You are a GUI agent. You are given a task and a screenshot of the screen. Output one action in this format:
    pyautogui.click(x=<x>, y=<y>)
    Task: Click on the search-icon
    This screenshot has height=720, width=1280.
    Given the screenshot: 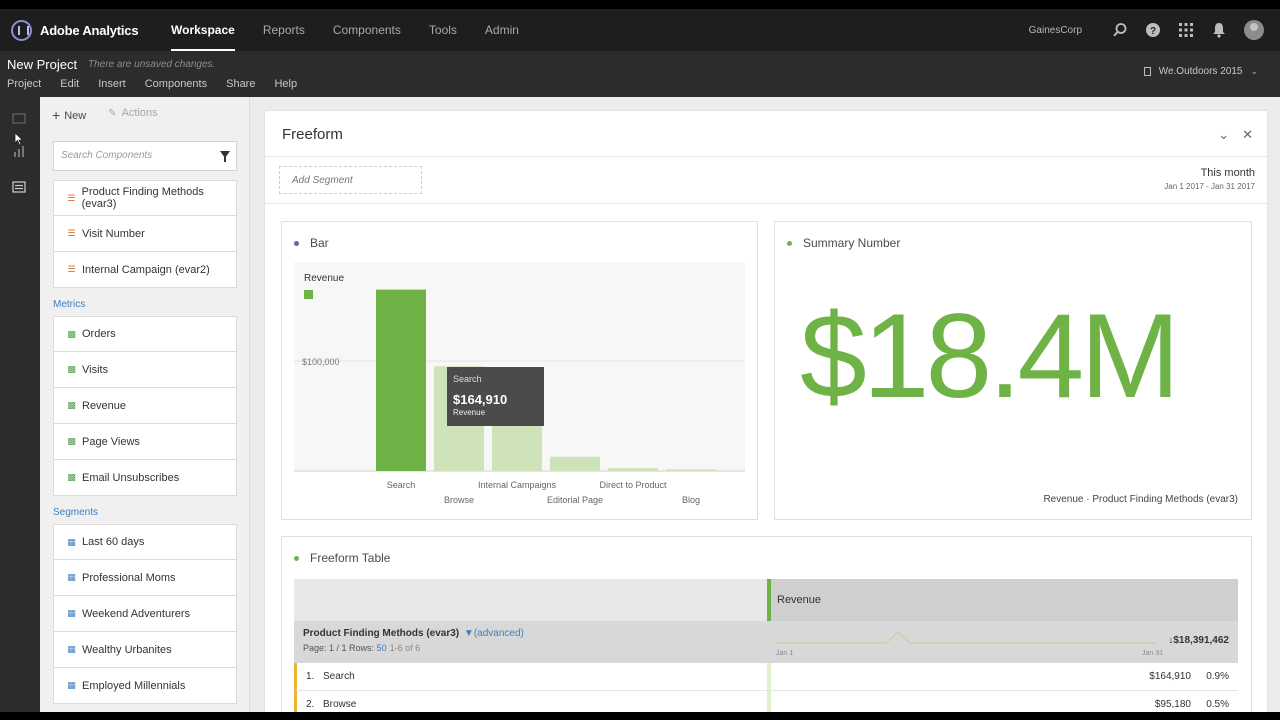 What is the action you would take?
    pyautogui.click(x=1120, y=30)
    